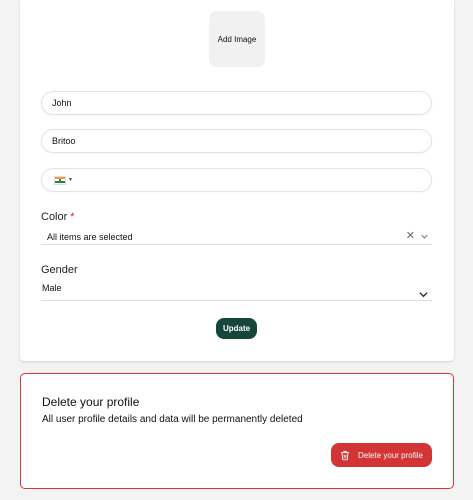  Describe the element at coordinates (91, 402) in the screenshot. I see `delete-title: Delete your profile` at that location.